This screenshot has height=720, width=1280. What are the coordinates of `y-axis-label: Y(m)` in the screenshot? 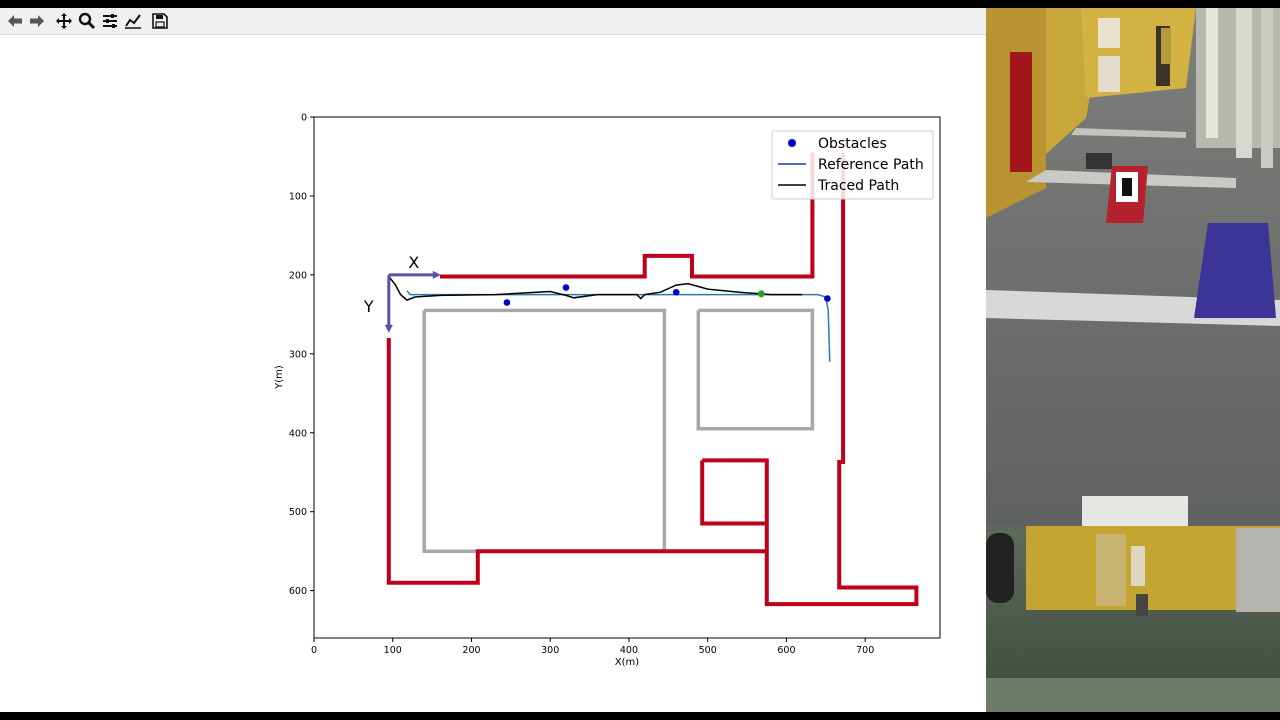 It's located at (279, 377).